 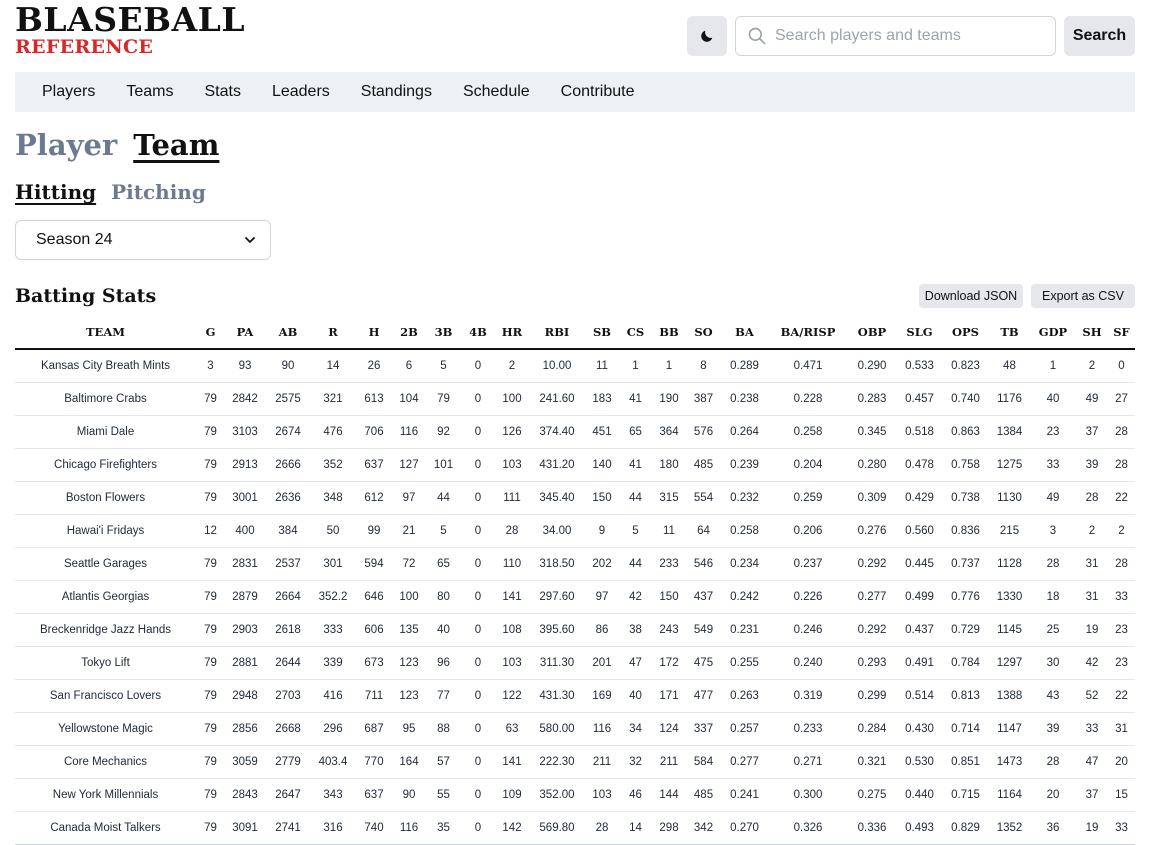 What do you see at coordinates (105, 399) in the screenshot?
I see `team-name-cell: Baltimore Crabs` at bounding box center [105, 399].